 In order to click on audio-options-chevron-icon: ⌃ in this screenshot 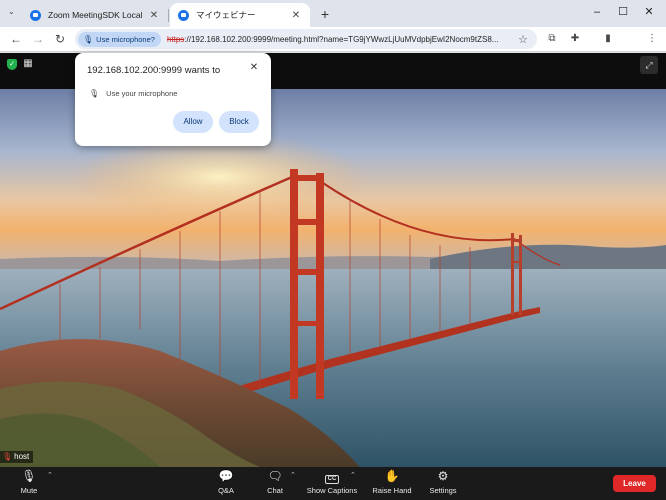, I will do `click(50, 475)`.